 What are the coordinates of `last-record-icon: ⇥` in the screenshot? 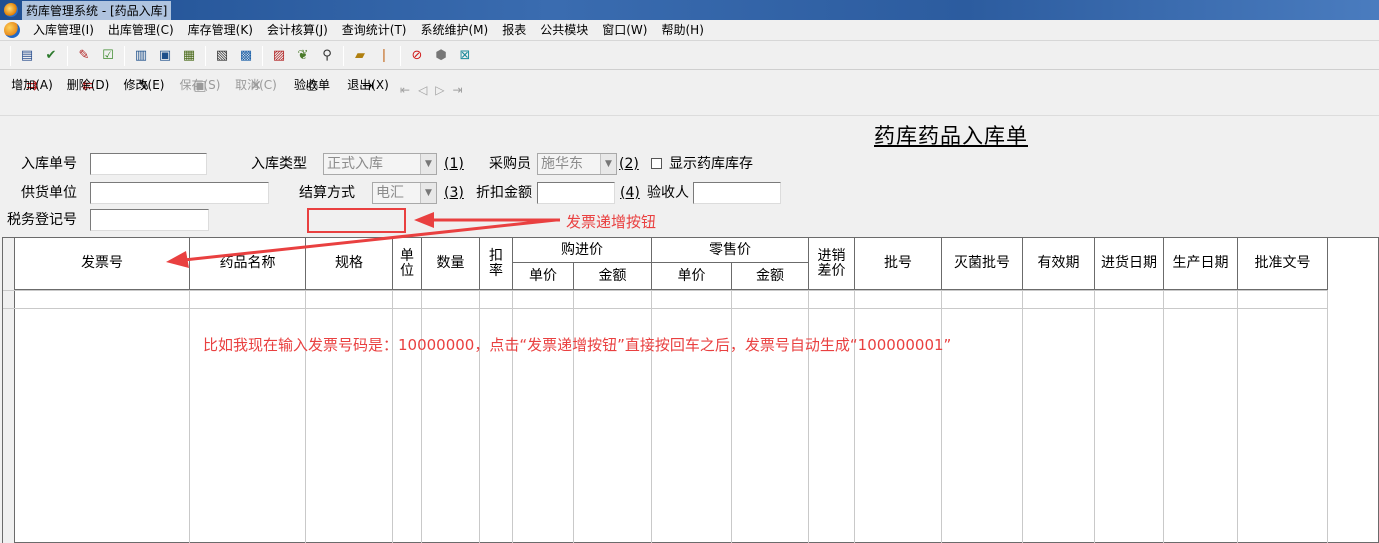 It's located at (458, 90).